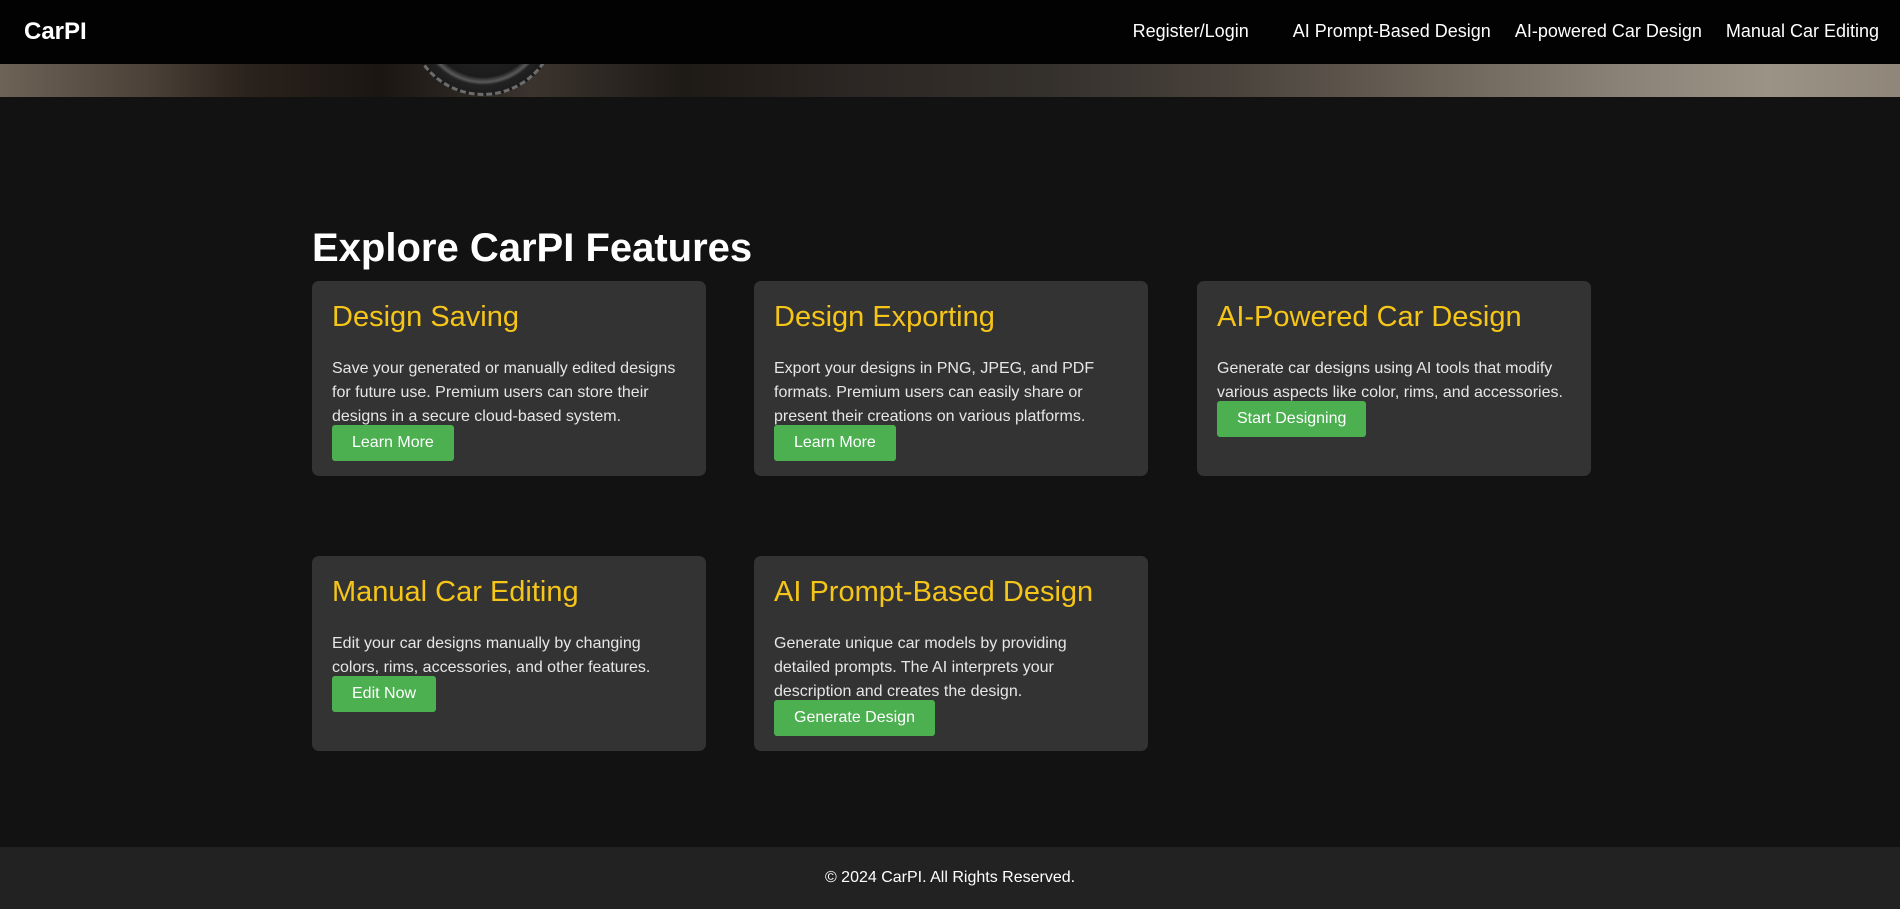  What do you see at coordinates (425, 317) in the screenshot?
I see `card-title: Design Saving` at bounding box center [425, 317].